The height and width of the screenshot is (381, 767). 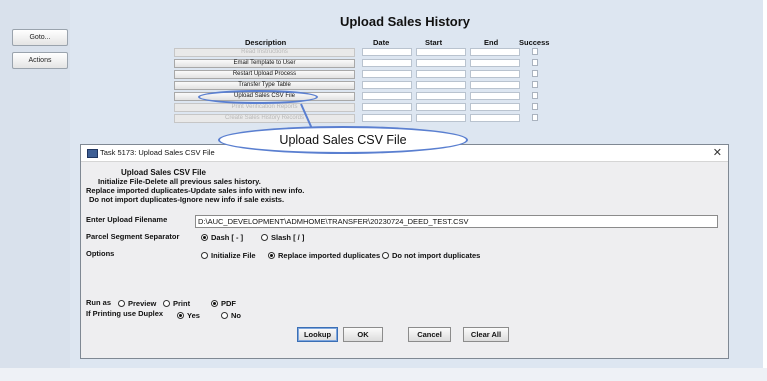 I want to click on separator-label: Parcel Segment Separator, so click(x=133, y=236).